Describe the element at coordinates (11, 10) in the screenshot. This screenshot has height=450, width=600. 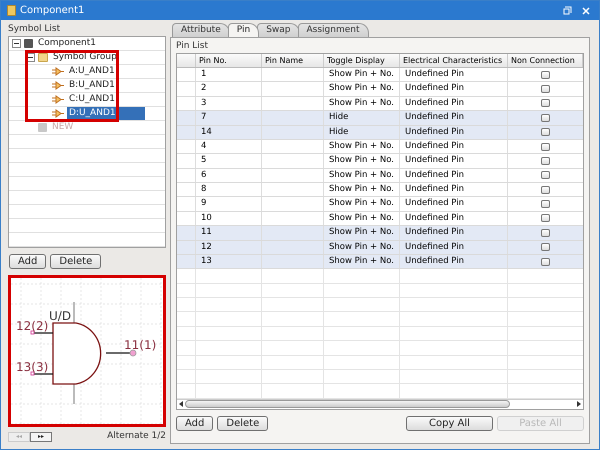
I see `app-icon` at that location.